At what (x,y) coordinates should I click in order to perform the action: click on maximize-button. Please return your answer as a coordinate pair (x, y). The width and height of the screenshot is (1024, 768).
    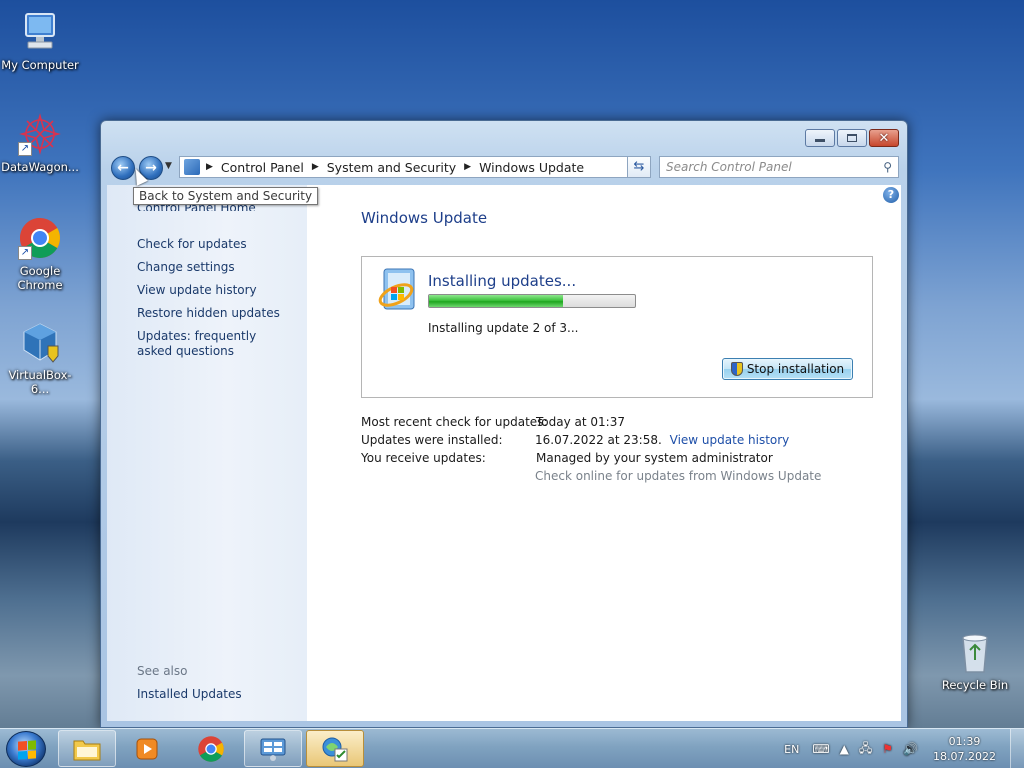
    Looking at the image, I should click on (852, 138).